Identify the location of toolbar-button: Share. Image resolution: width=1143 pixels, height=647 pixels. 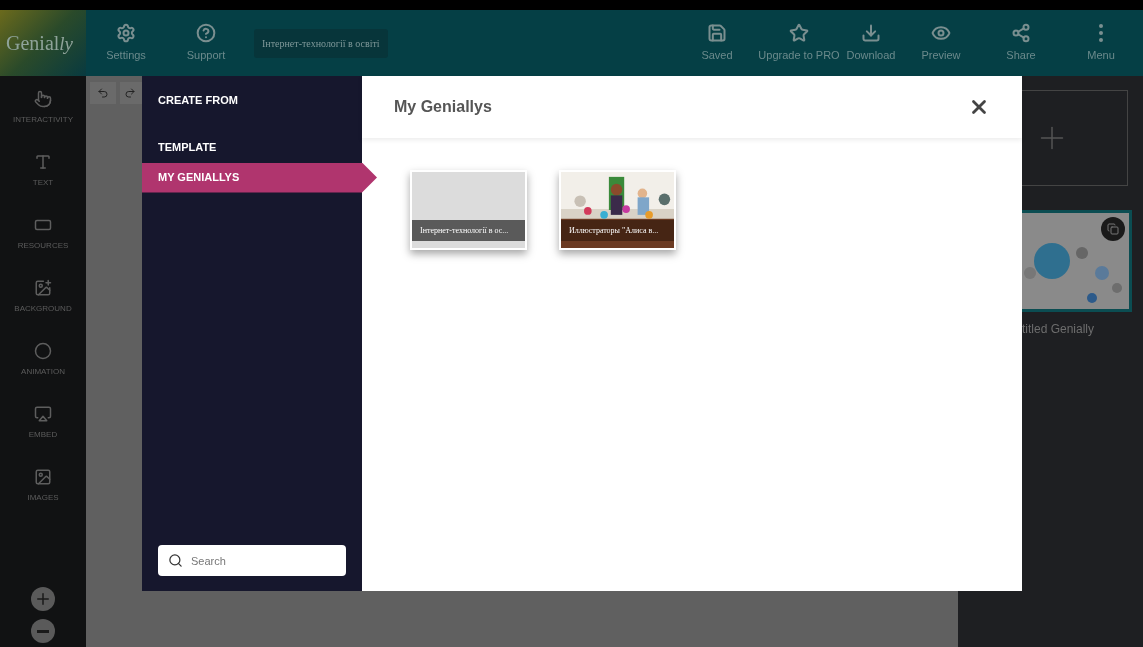
(1021, 43).